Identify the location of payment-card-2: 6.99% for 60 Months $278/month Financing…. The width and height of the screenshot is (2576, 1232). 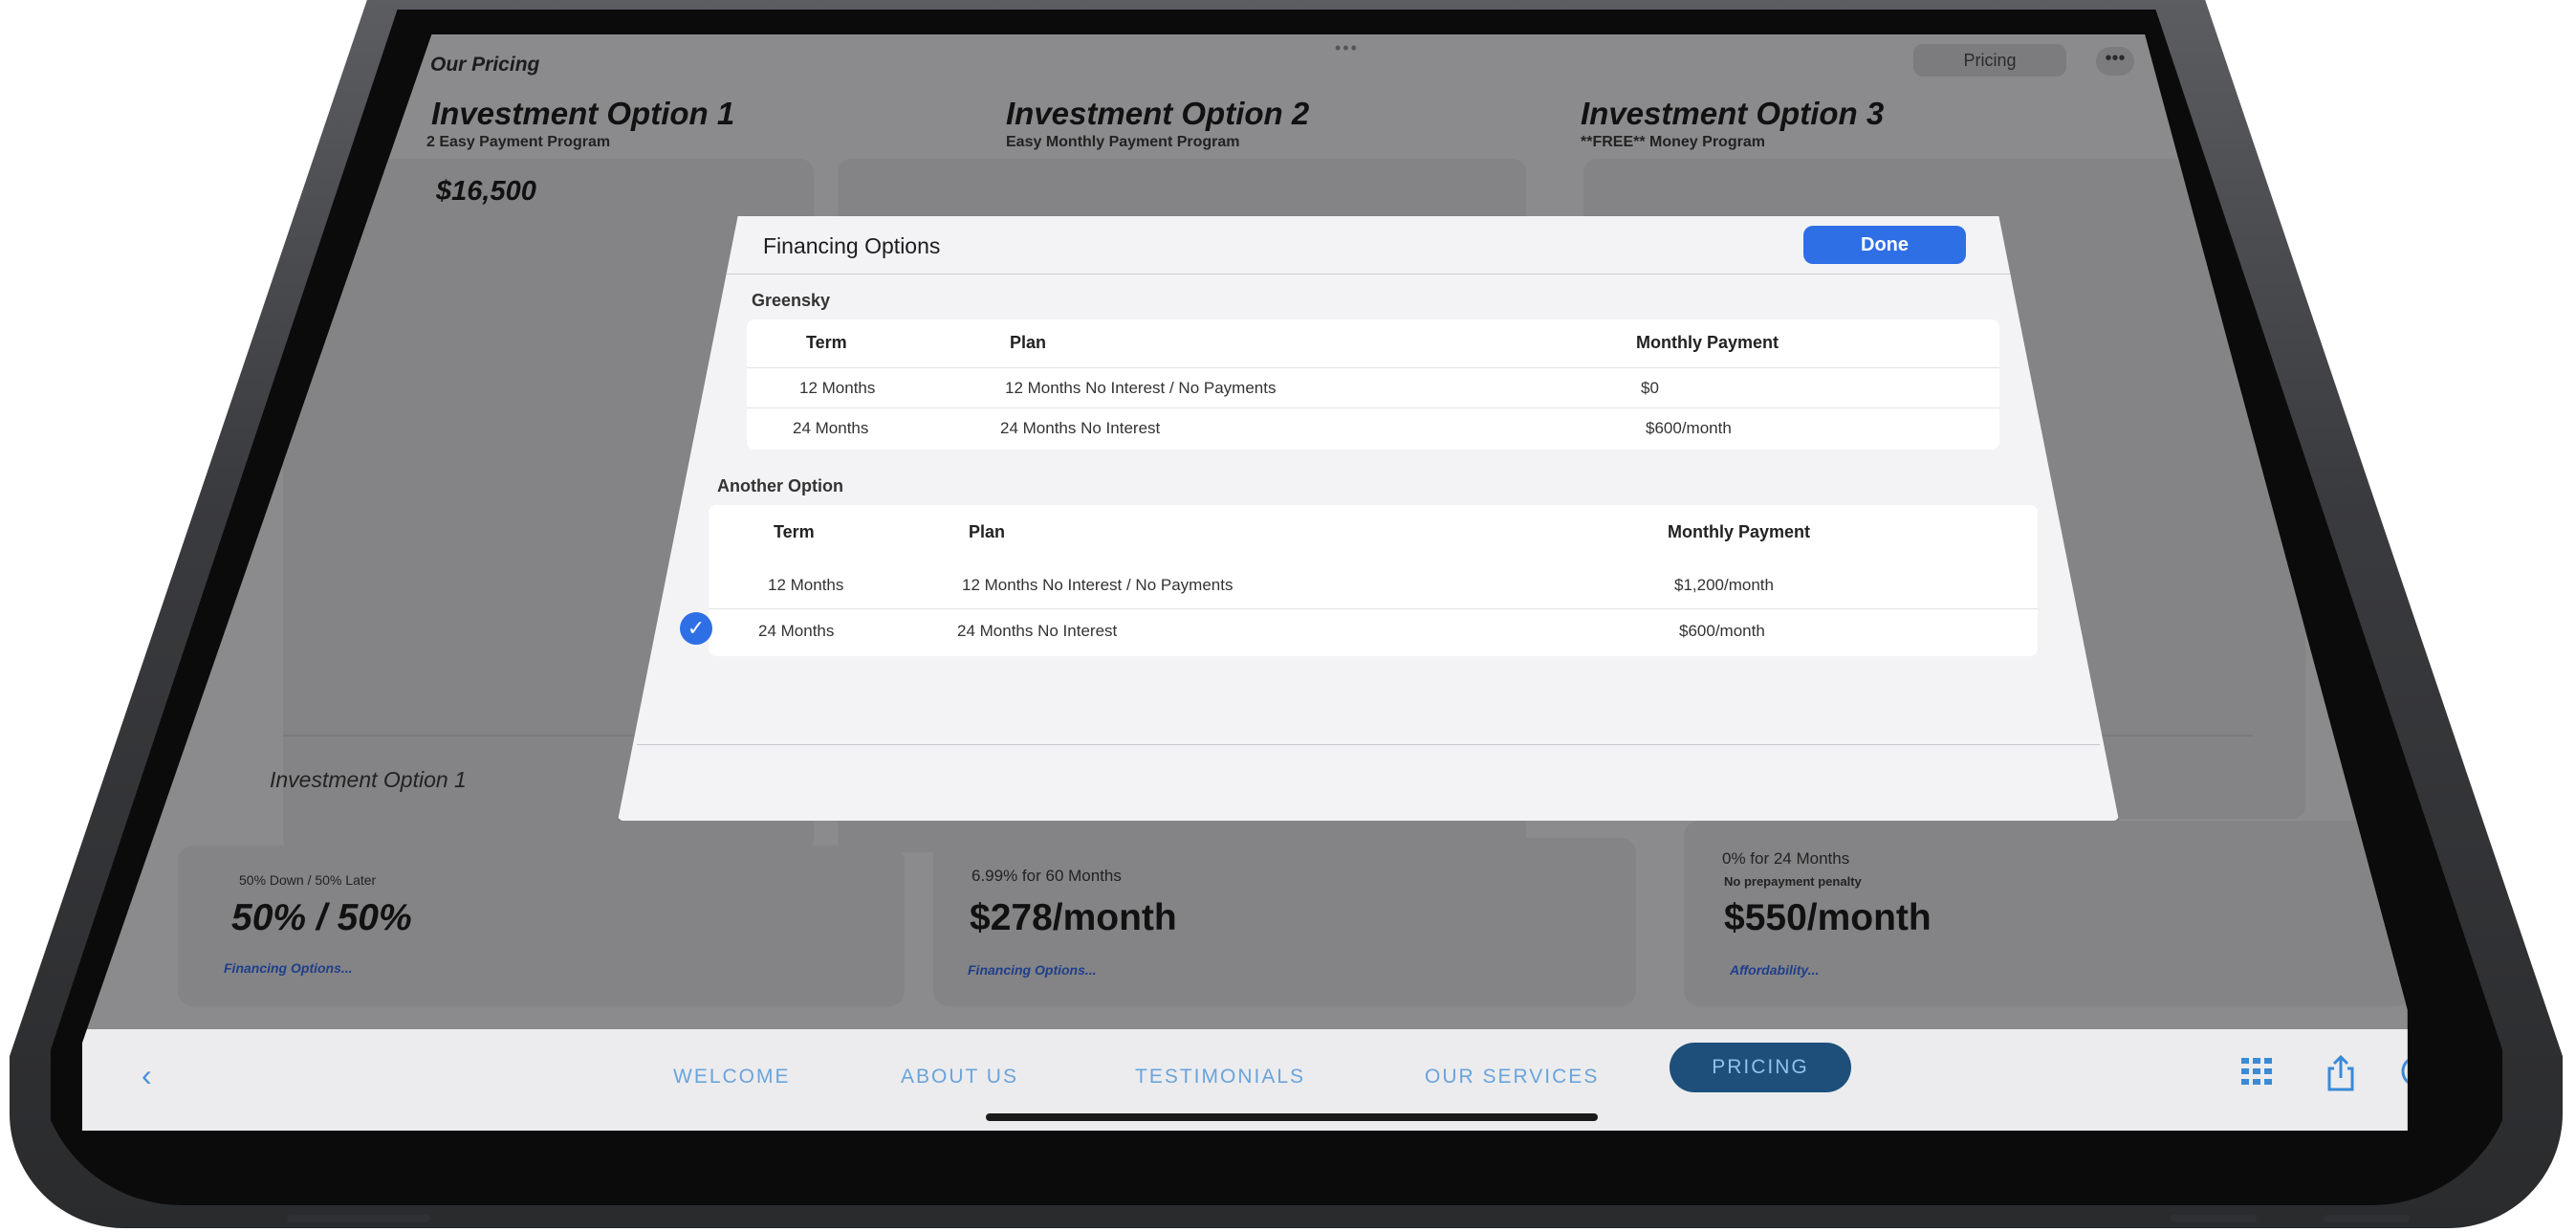
(1284, 922).